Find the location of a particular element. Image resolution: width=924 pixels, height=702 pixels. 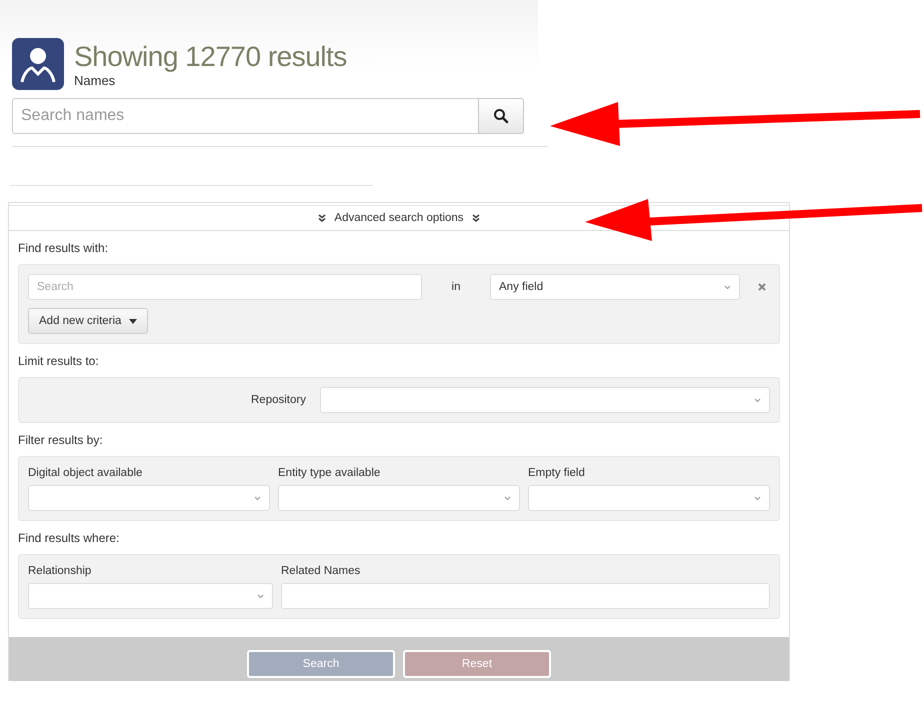

search-button is located at coordinates (501, 116).